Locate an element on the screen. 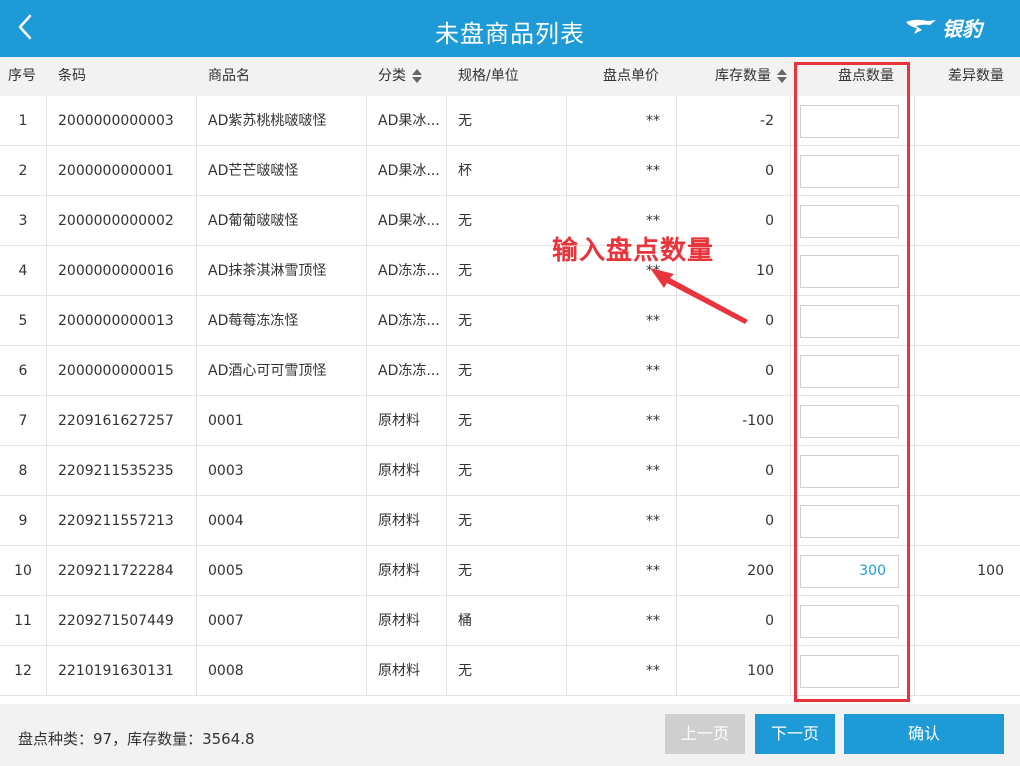  brand-name: 银豹 is located at coordinates (962, 28).